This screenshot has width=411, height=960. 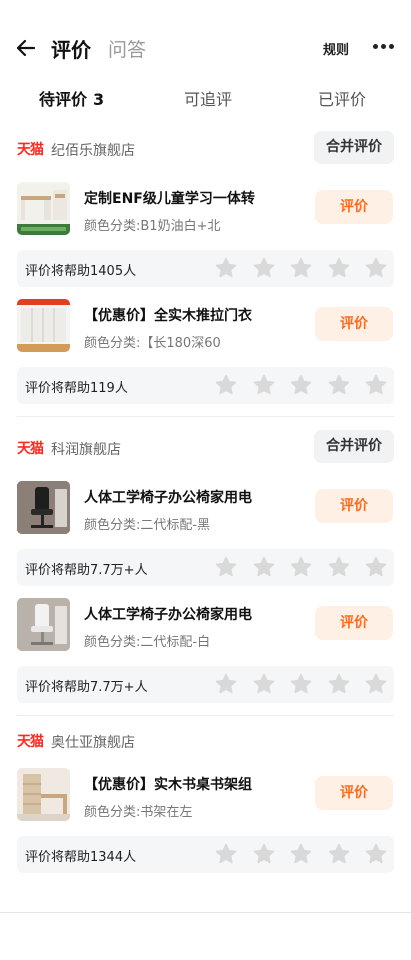 I want to click on tab-qa: 问答, so click(x=127, y=48).